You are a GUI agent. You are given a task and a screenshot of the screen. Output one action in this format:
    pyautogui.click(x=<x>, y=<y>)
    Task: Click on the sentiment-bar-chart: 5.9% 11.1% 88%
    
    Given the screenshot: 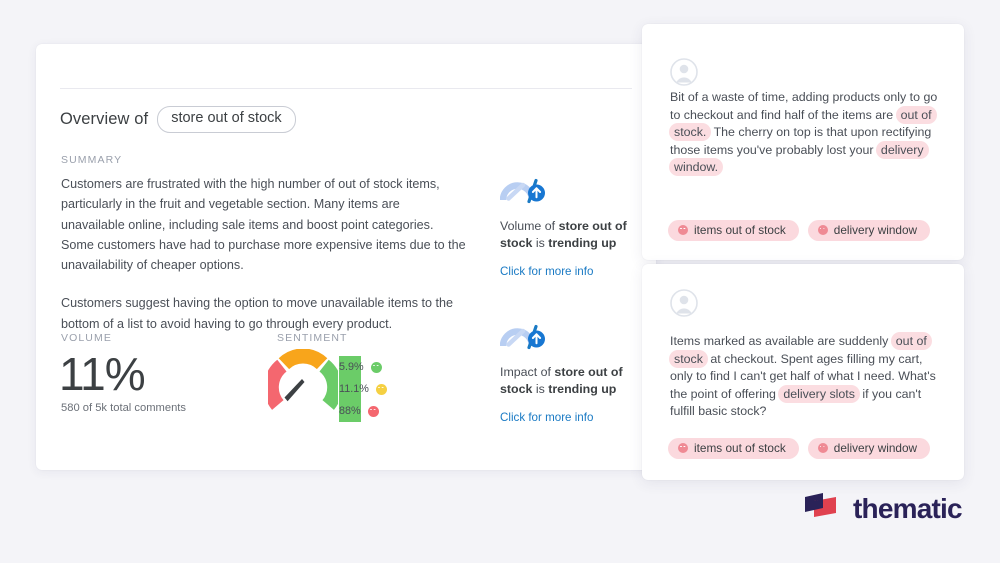 What is the action you would take?
    pyautogui.click(x=363, y=389)
    